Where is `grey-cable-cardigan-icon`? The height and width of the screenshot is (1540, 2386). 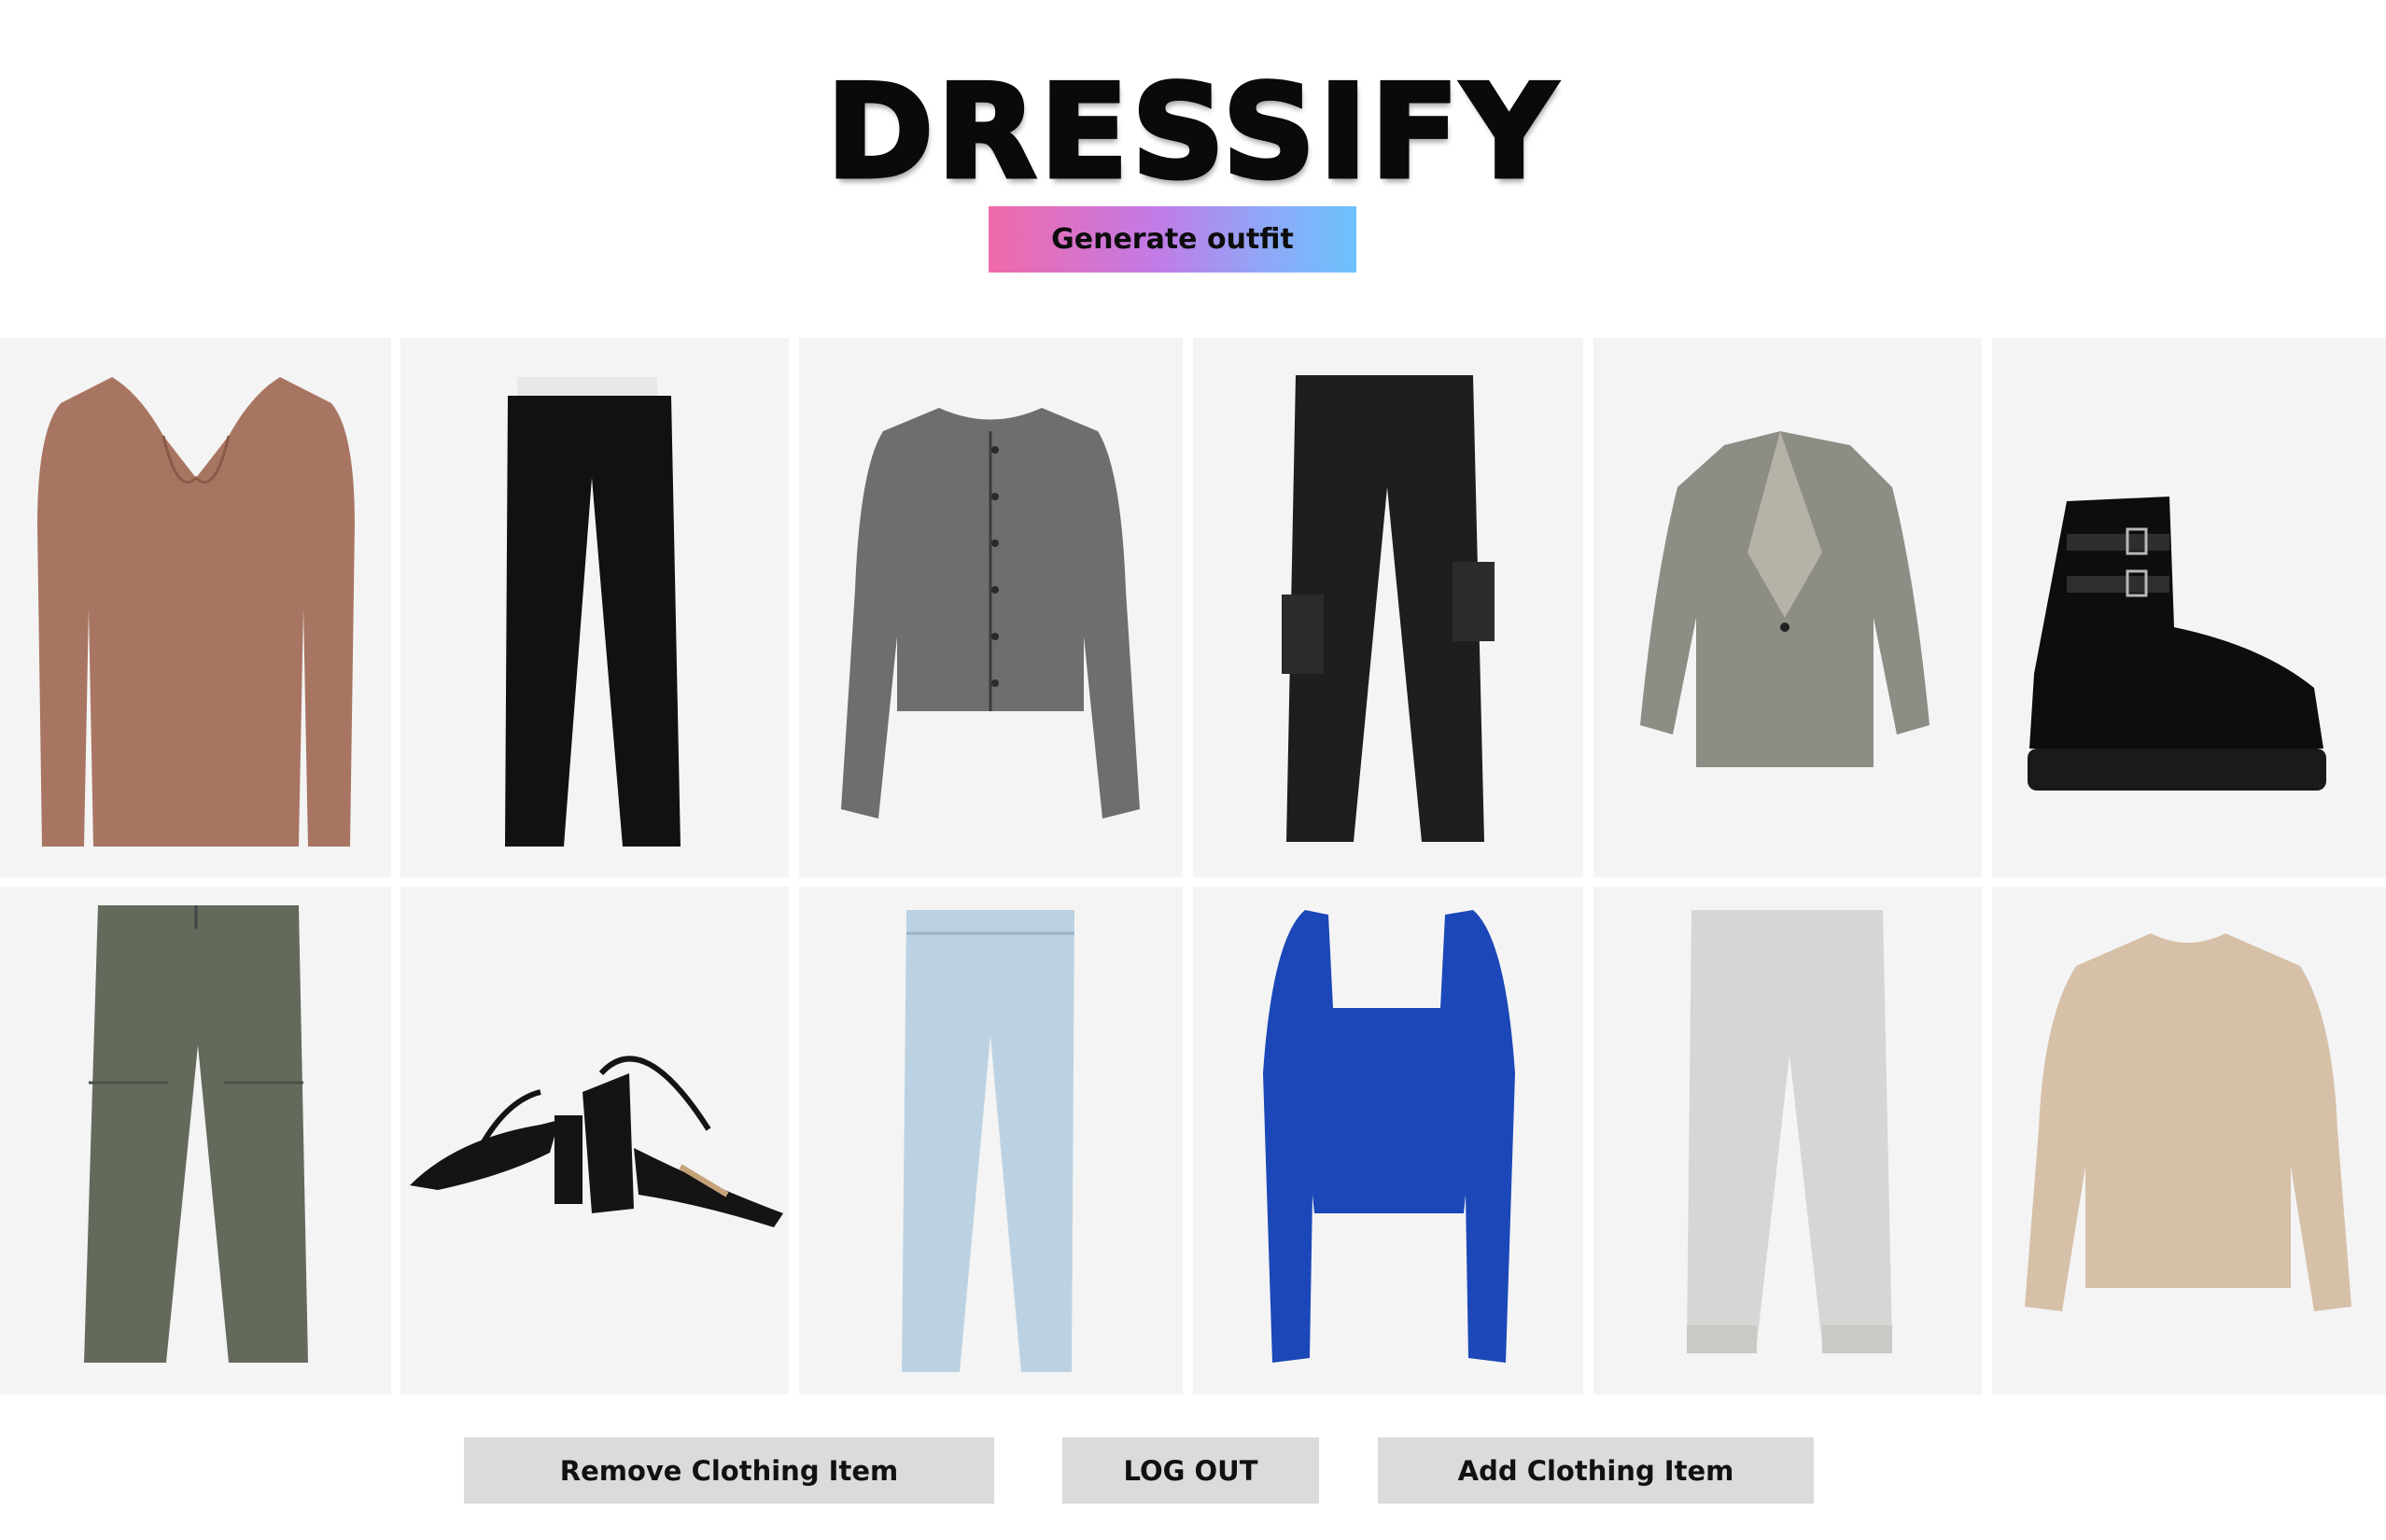 grey-cable-cardigan-icon is located at coordinates (991, 613).